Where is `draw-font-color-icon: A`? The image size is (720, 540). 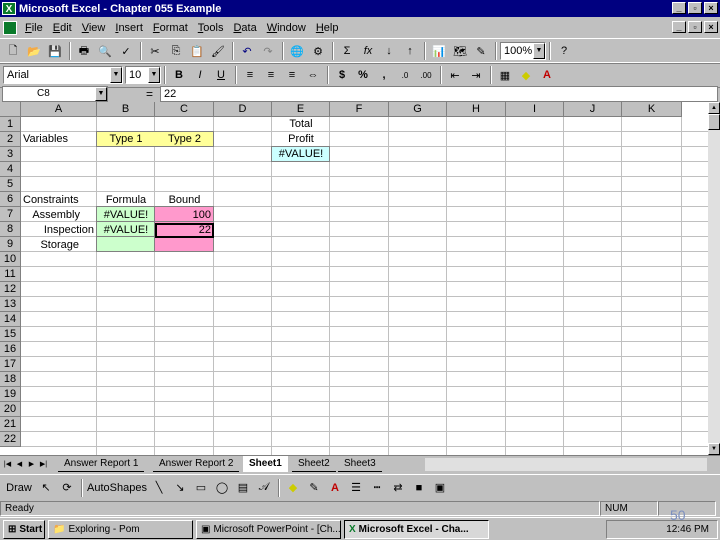 draw-font-color-icon: A is located at coordinates (335, 488).